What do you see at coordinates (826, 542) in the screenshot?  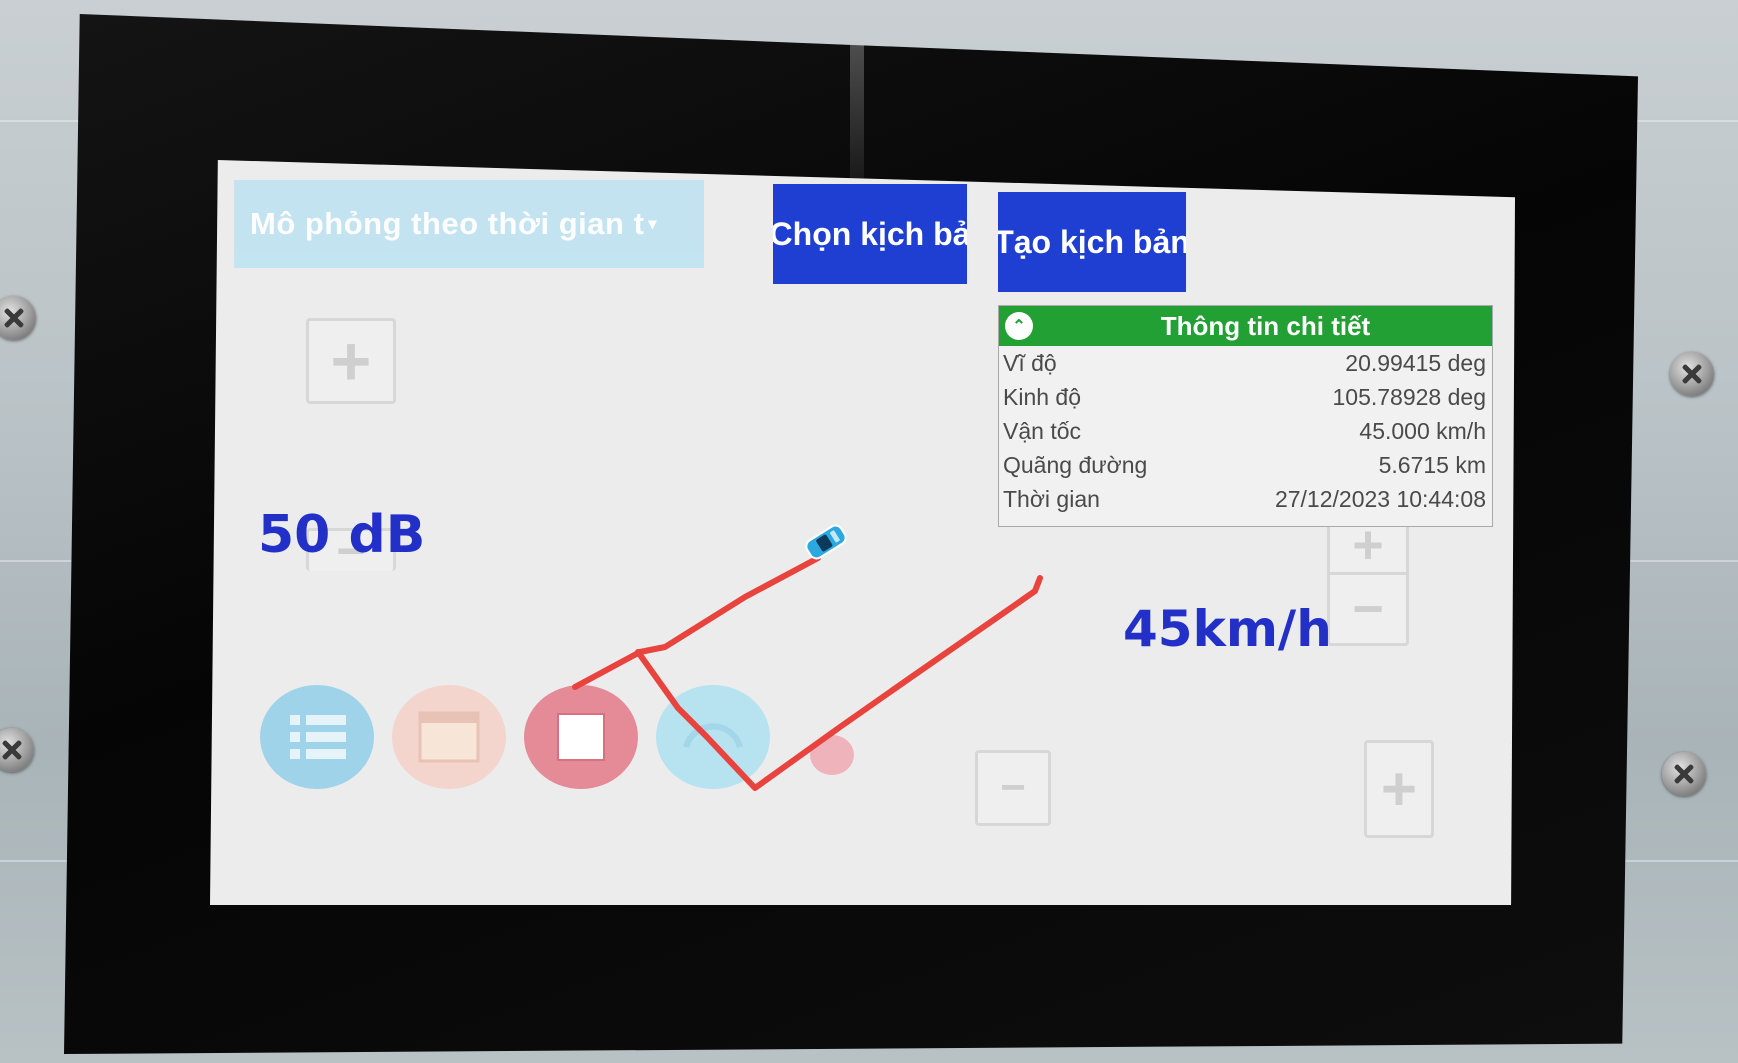 I see `car-icon` at bounding box center [826, 542].